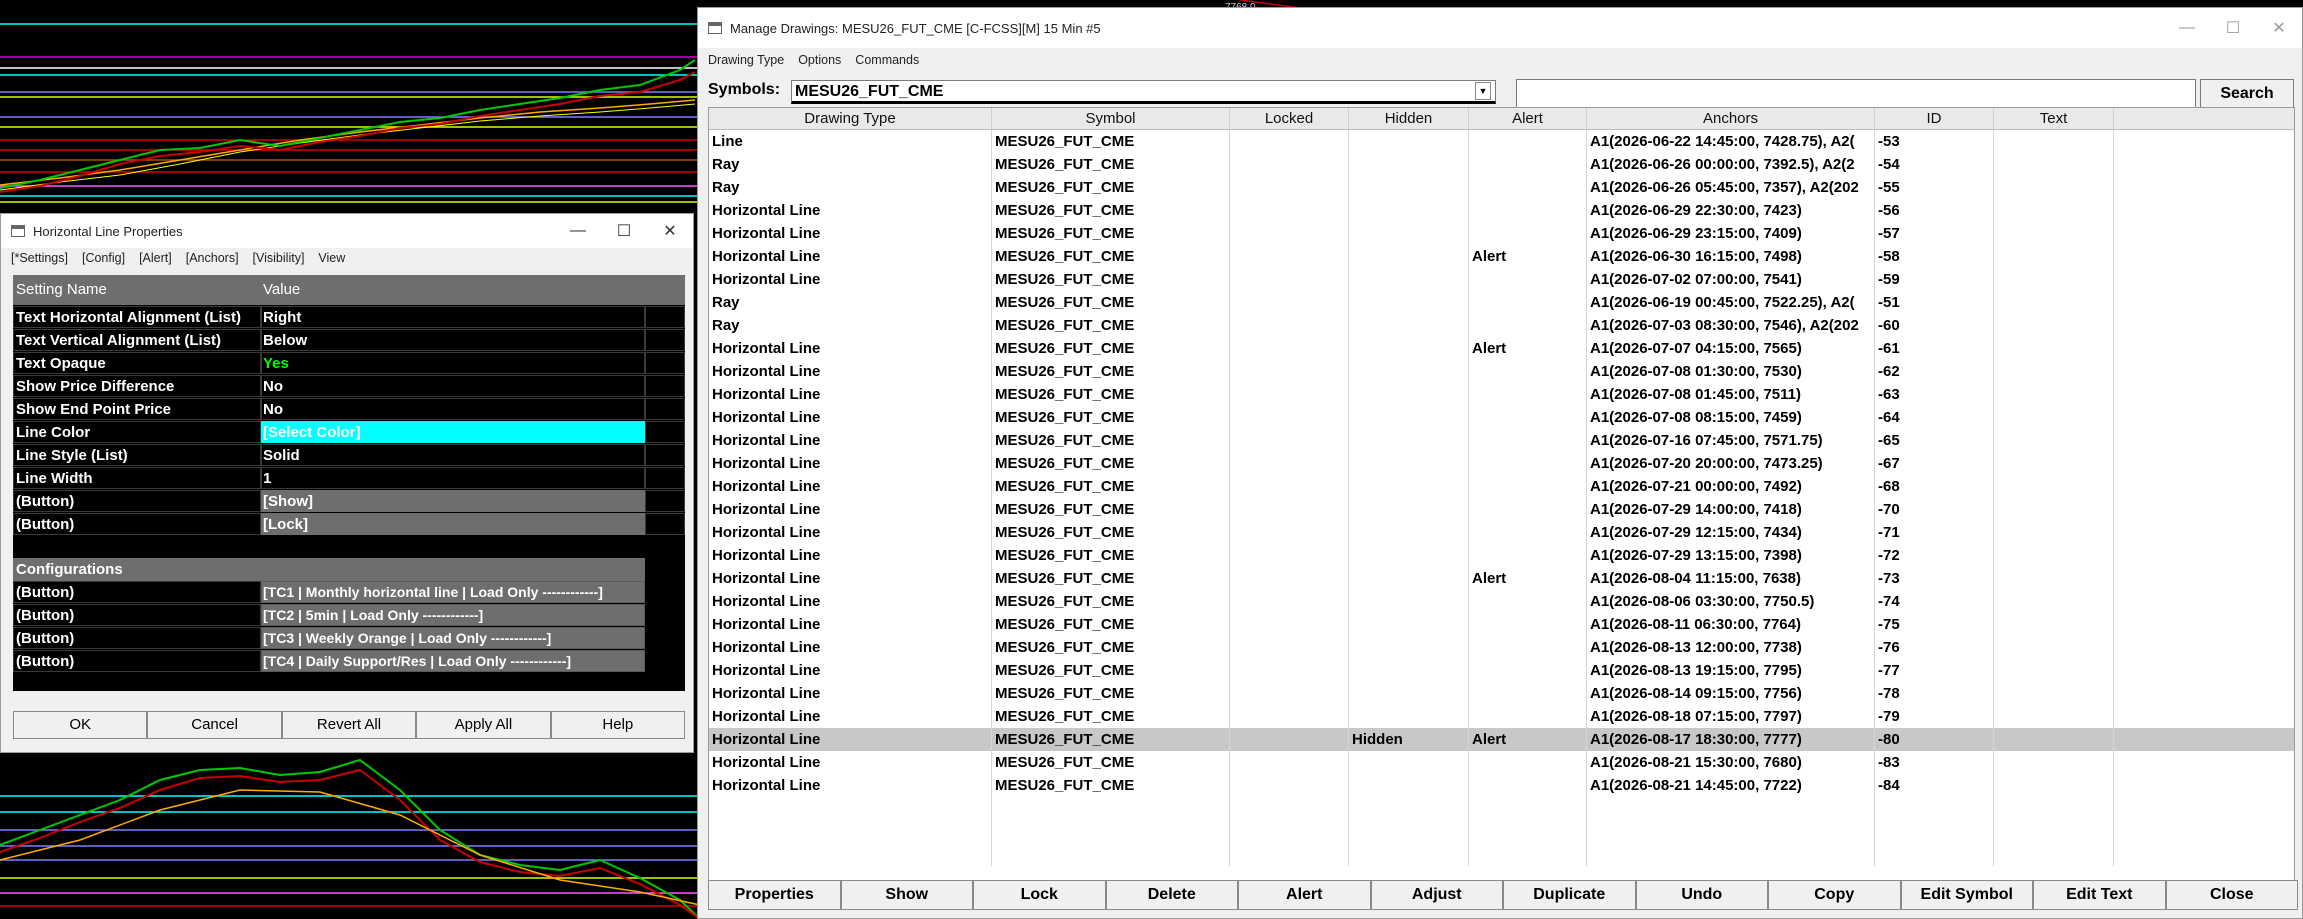  I want to click on setting-value: [Show], so click(288, 501).